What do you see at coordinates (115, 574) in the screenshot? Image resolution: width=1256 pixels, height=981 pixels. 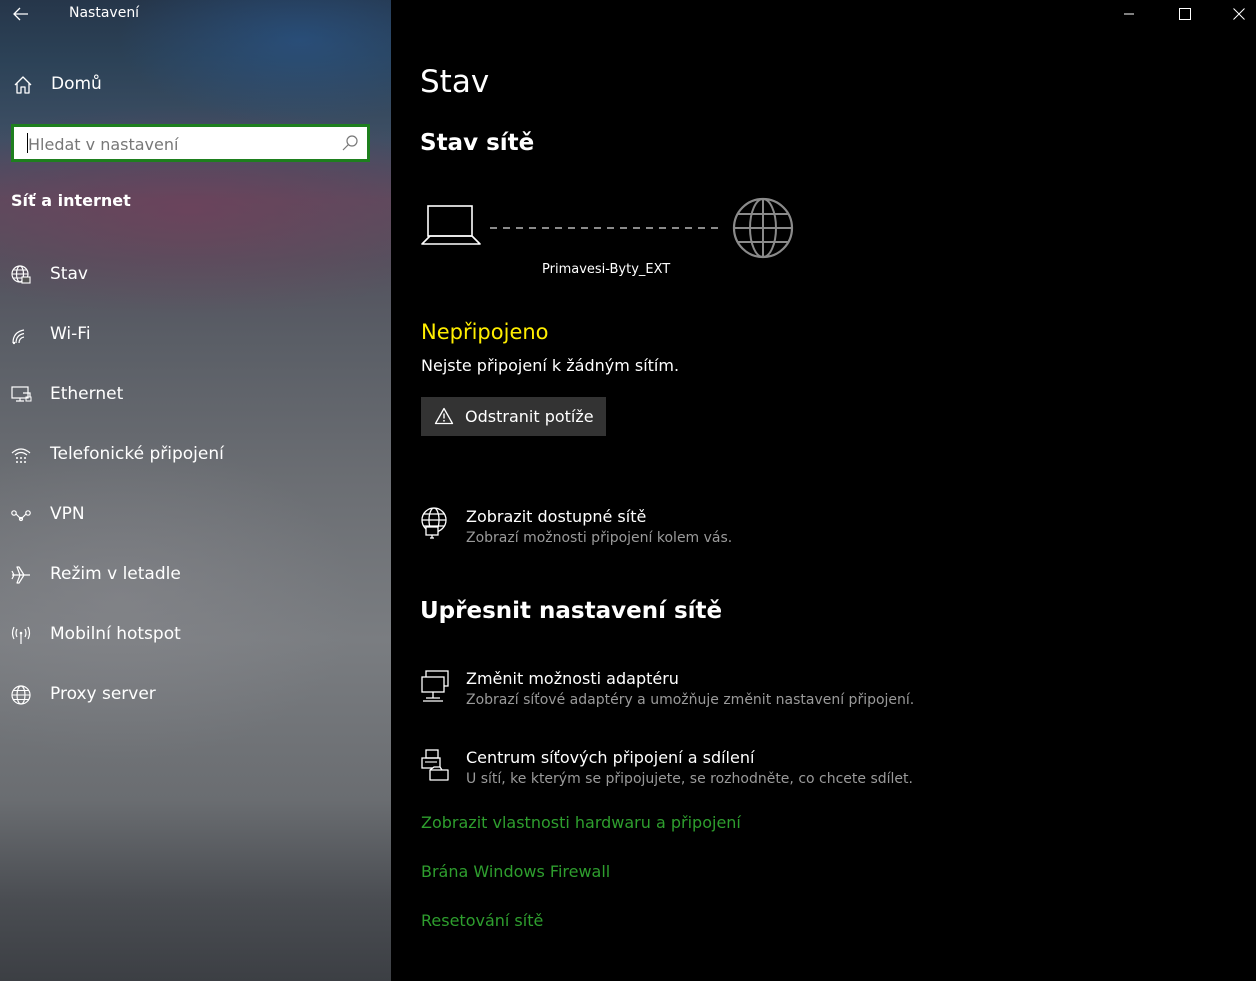 I see `sidebar-item-label: Režim v letadle` at bounding box center [115, 574].